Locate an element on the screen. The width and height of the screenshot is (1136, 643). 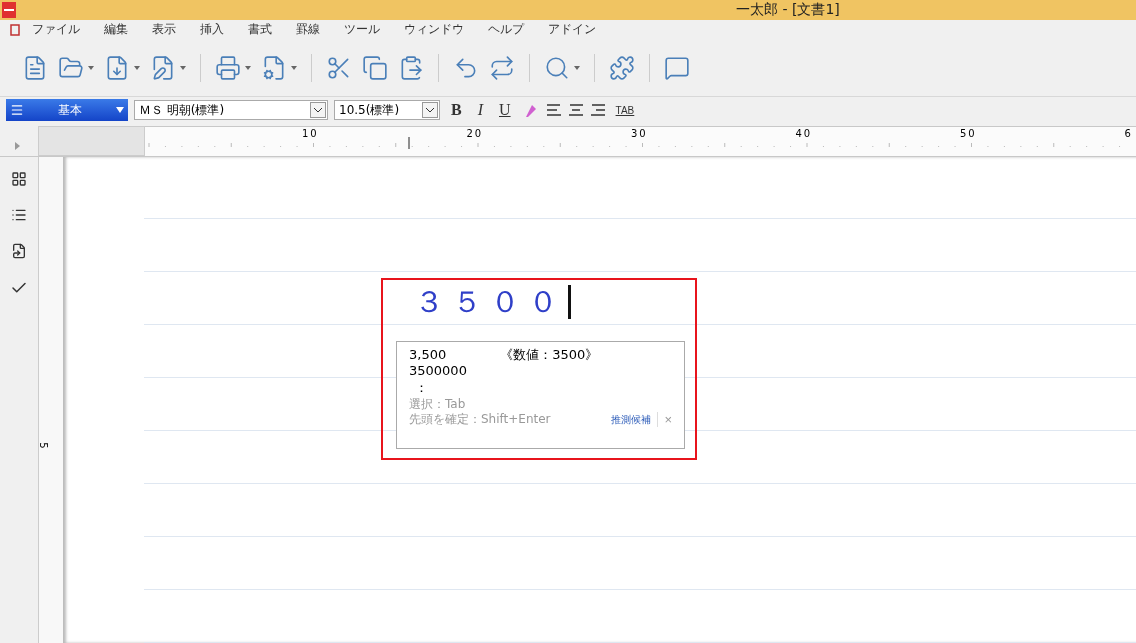
prediction-link: 推測候補 is located at coordinates (631, 419).